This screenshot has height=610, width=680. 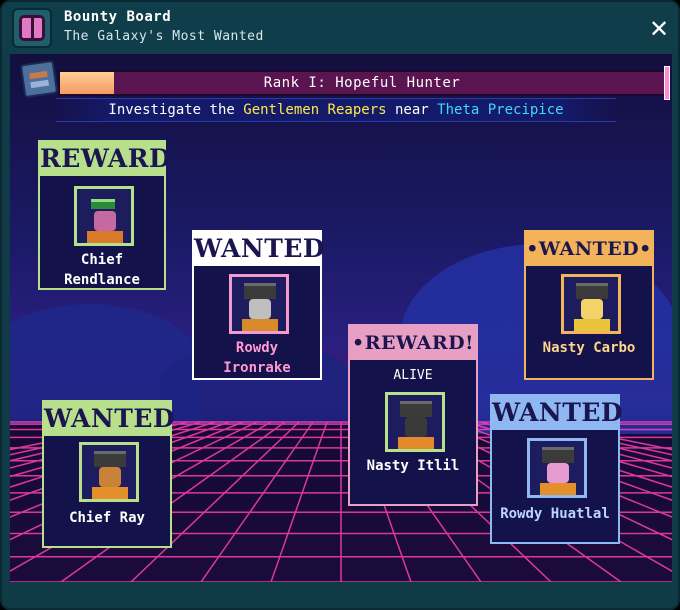 I want to click on bounty-board-app-icon, so click(x=32, y=28).